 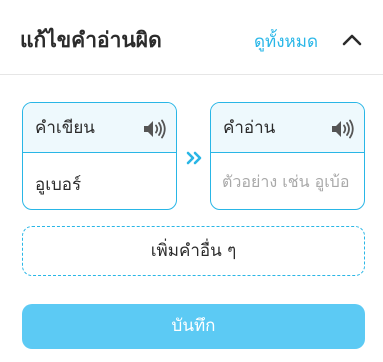 I want to click on written-word-value: อูเบอร์, so click(x=58, y=185).